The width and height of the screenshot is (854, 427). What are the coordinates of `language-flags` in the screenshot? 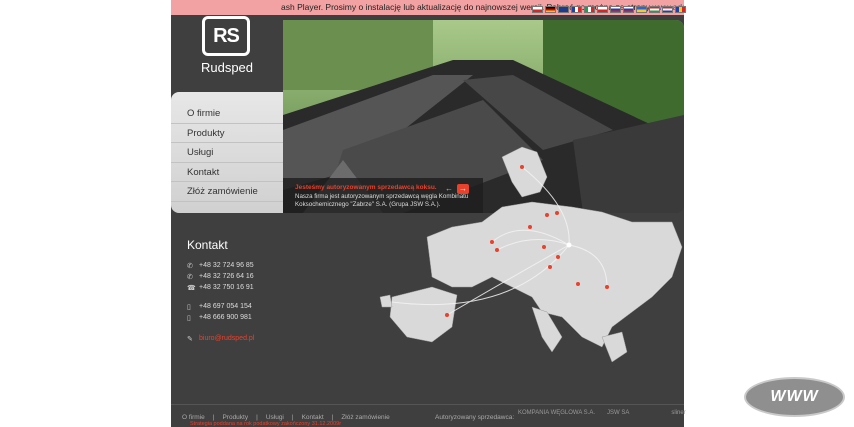 It's located at (609, 9).